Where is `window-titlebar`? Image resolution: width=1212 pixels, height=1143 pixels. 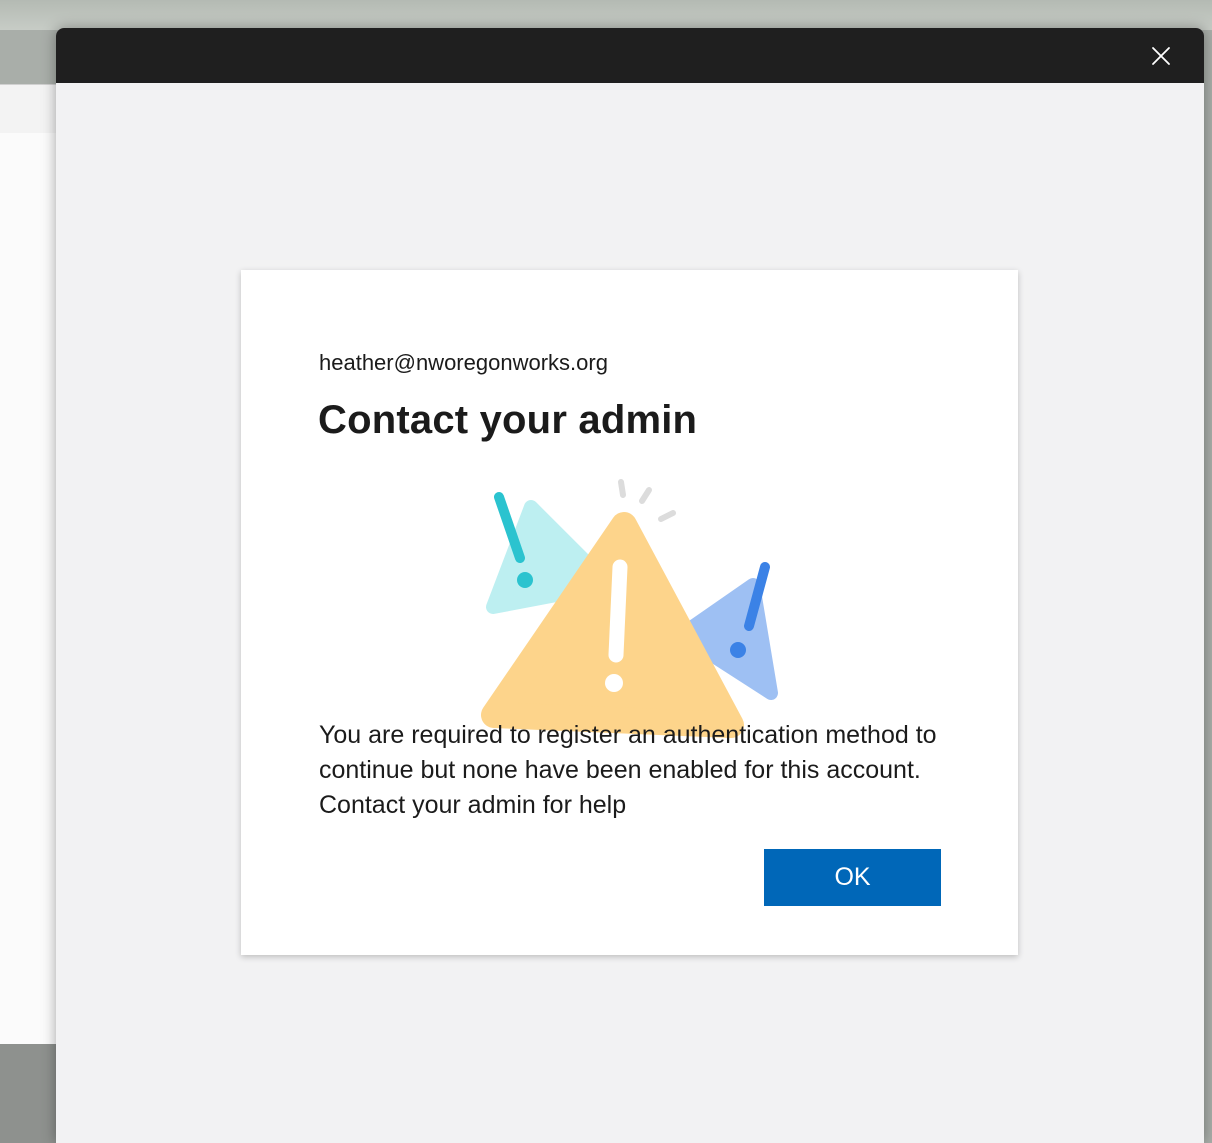
window-titlebar is located at coordinates (630, 55).